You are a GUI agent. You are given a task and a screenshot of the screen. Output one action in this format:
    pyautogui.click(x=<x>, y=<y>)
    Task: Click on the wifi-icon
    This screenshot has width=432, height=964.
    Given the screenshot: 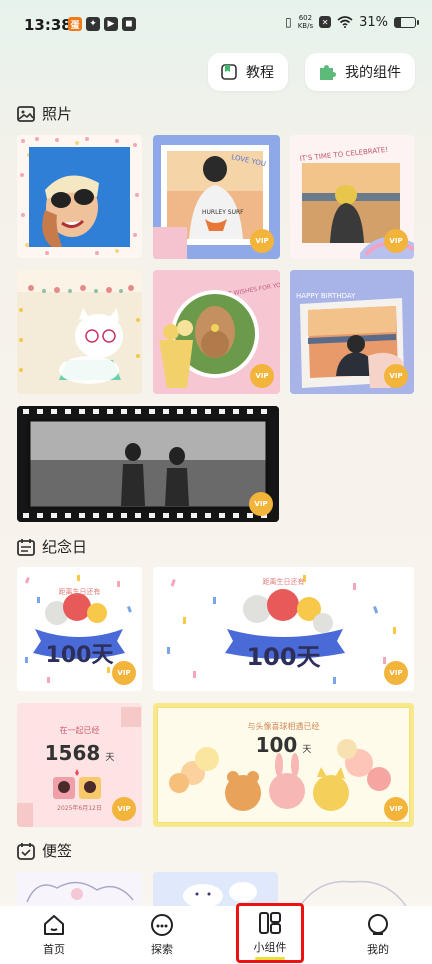 What is the action you would take?
    pyautogui.click(x=345, y=22)
    